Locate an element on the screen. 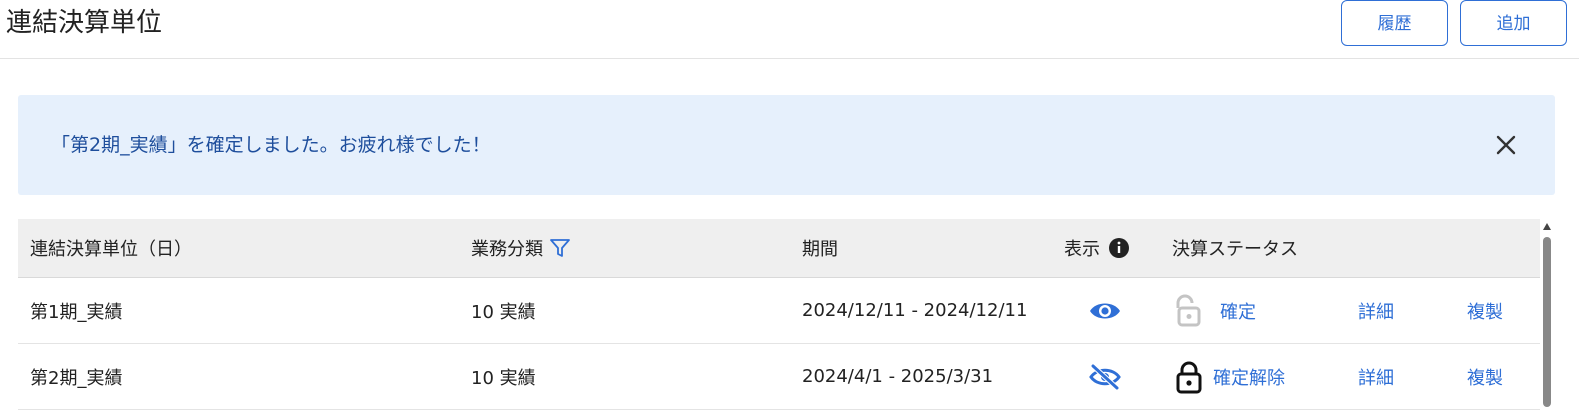 This screenshot has width=1579, height=410. column-header-category-label: 業務分類 is located at coordinates (507, 249).